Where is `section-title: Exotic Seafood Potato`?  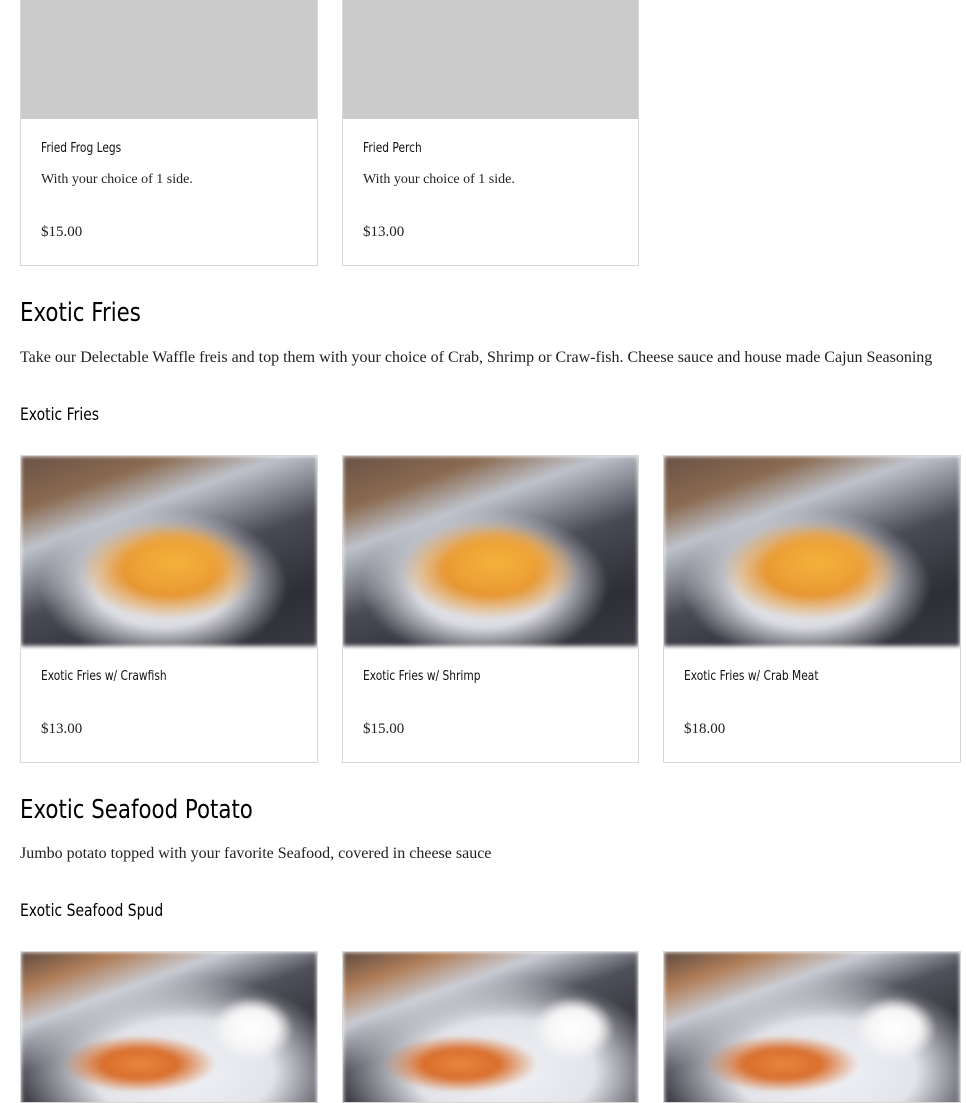
section-title: Exotic Seafood Potato is located at coordinates (136, 810).